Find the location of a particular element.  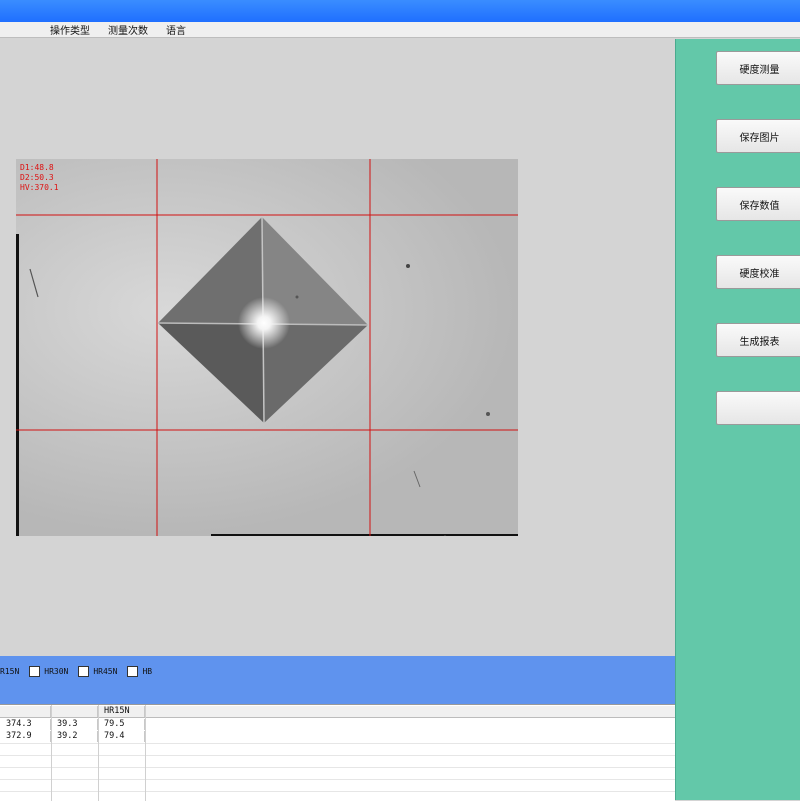

table-cell: 39.2 is located at coordinates (74, 736).